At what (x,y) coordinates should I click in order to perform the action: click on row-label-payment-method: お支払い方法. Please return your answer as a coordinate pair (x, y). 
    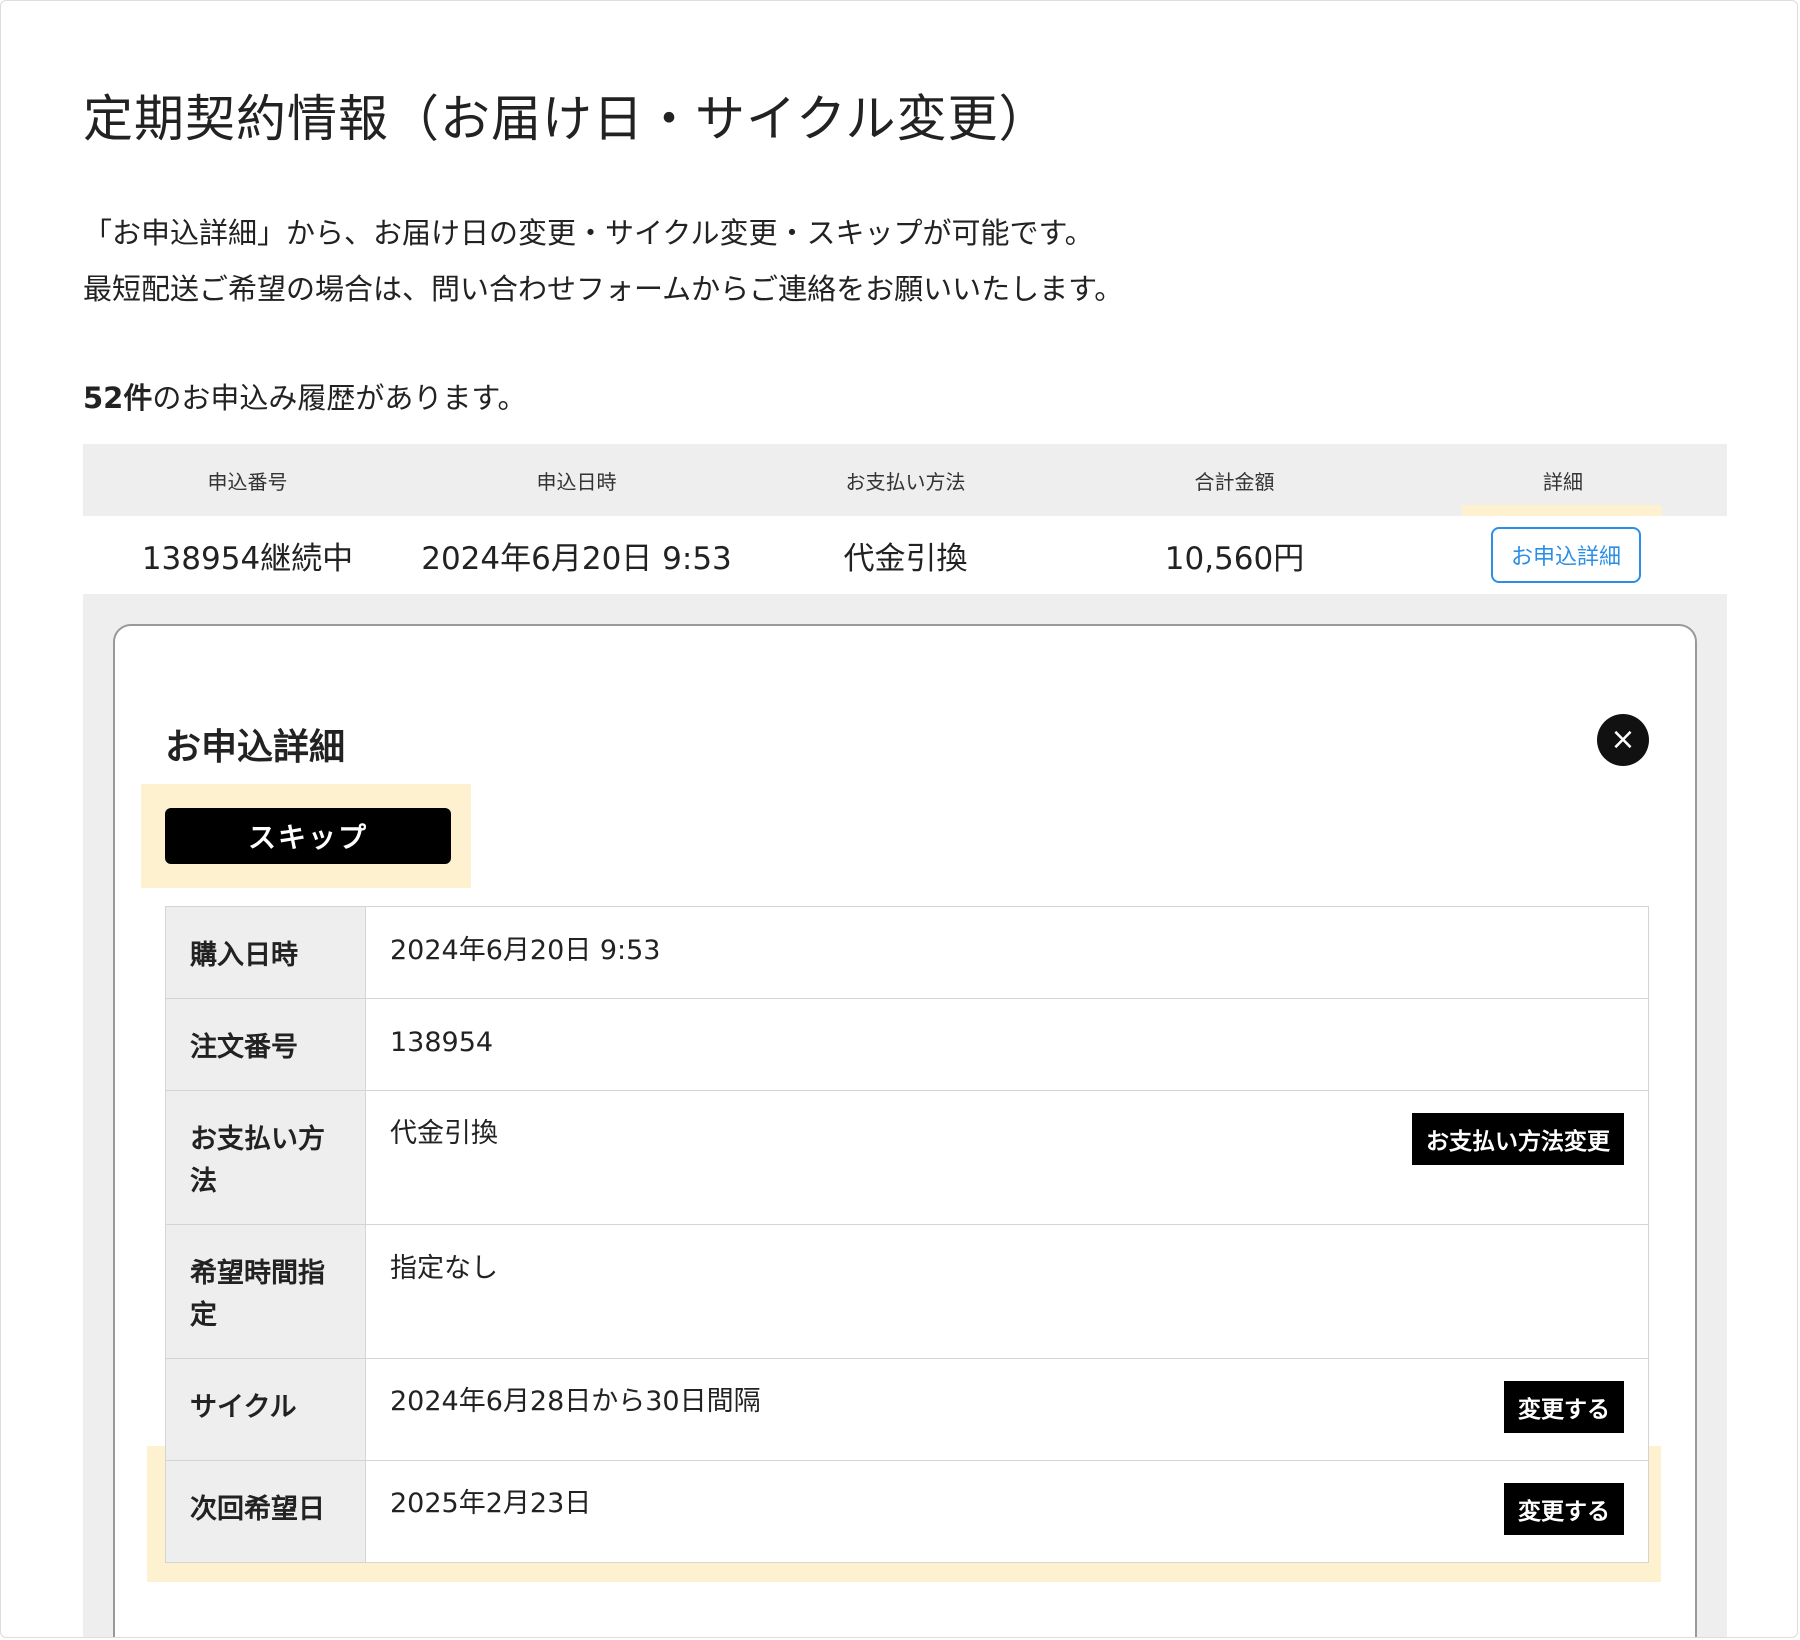
    Looking at the image, I should click on (265, 1157).